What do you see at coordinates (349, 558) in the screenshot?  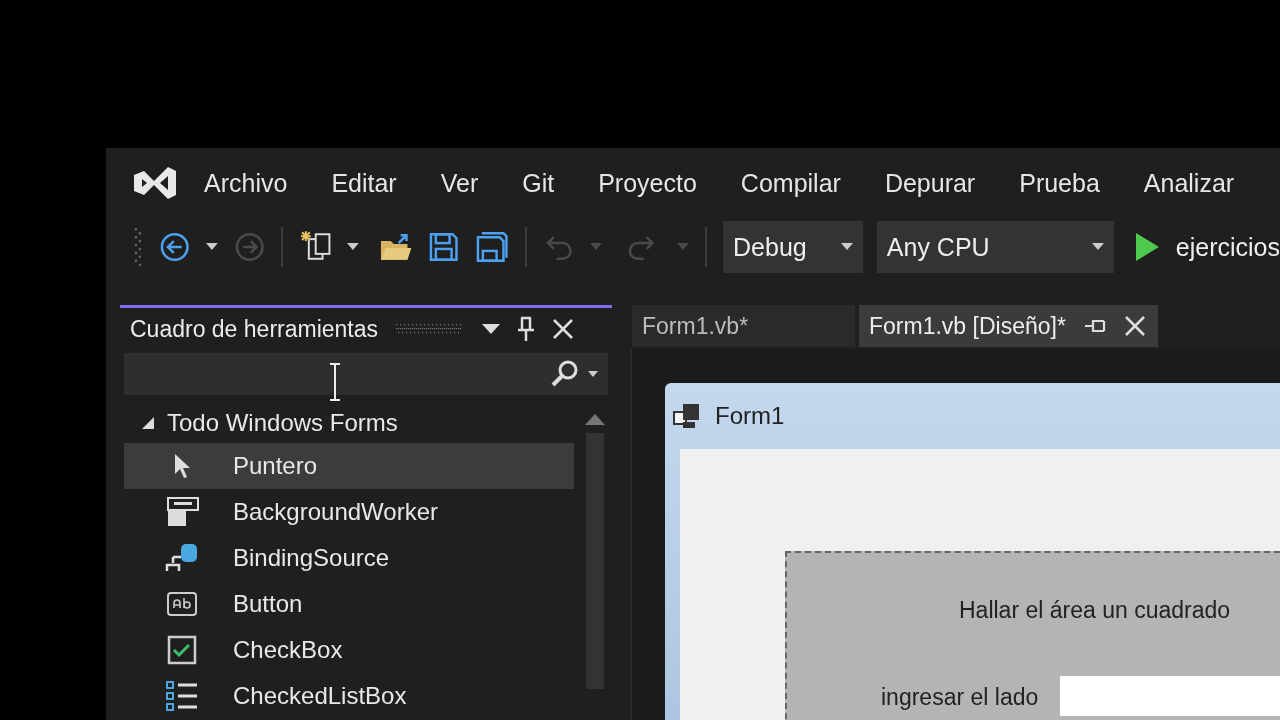 I see `toolbox-item: BindingSource` at bounding box center [349, 558].